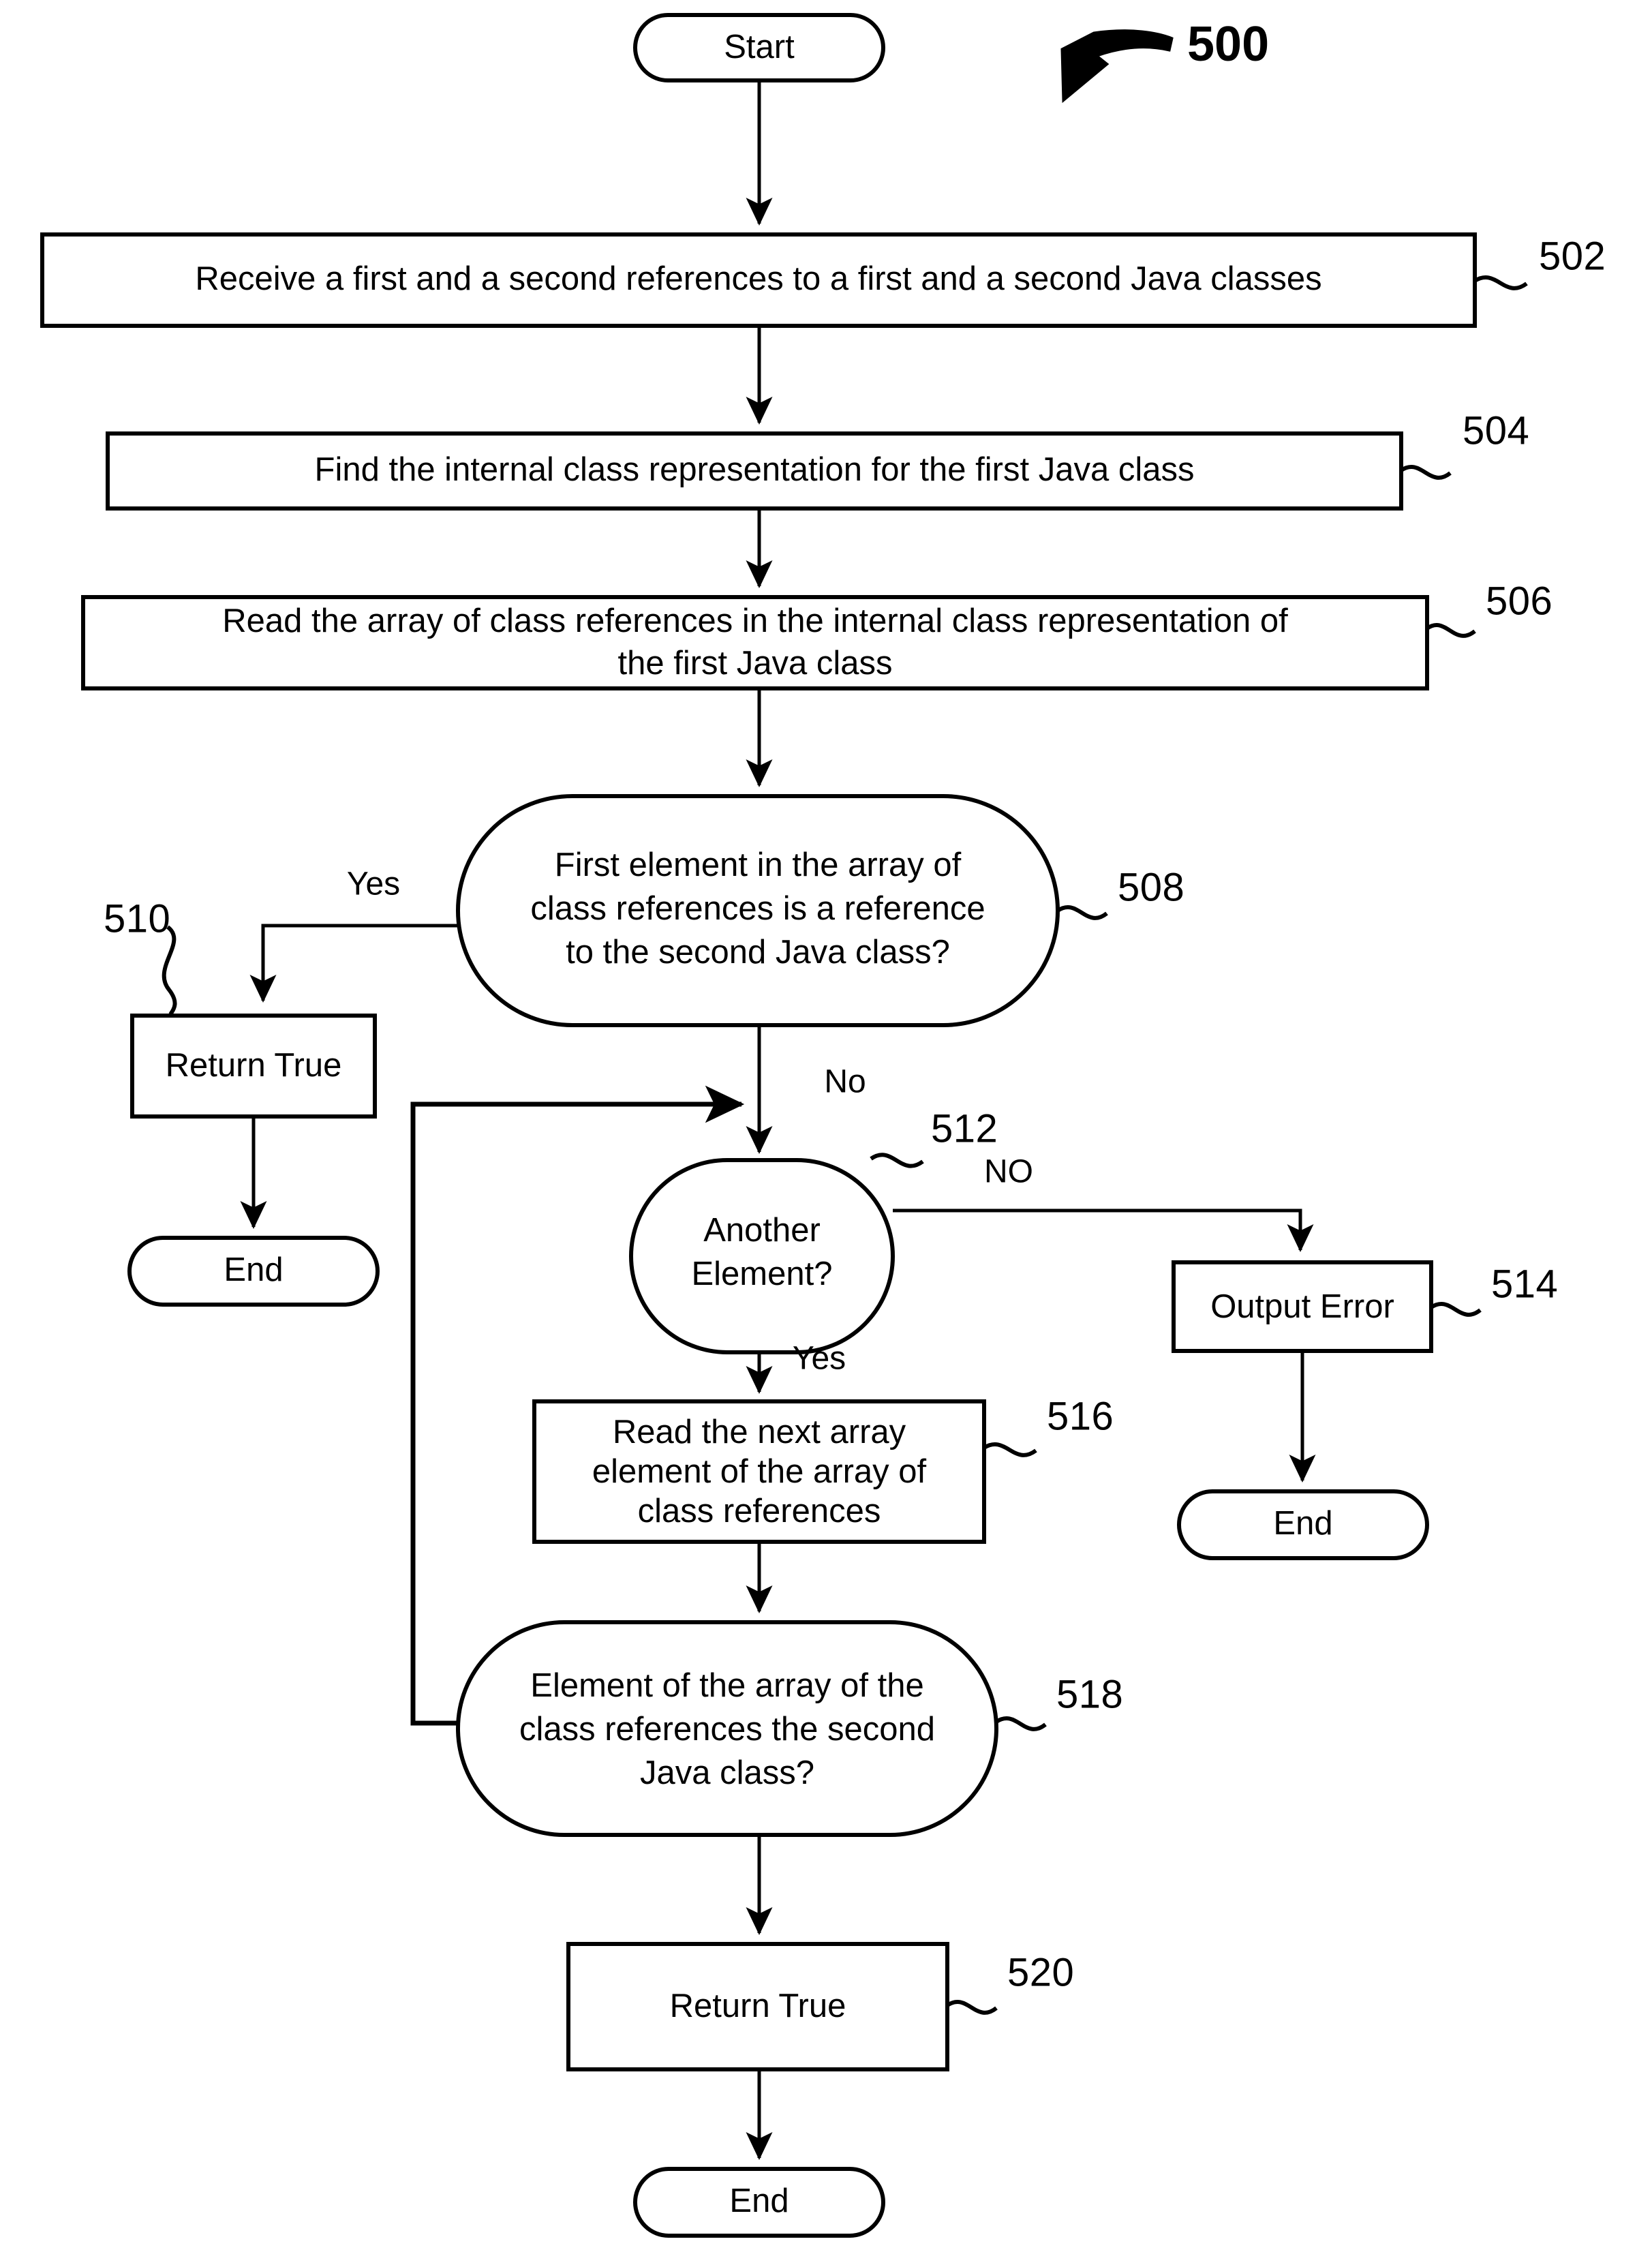  I want to click on figure-pointer-group: 500, so click(1164, 60).